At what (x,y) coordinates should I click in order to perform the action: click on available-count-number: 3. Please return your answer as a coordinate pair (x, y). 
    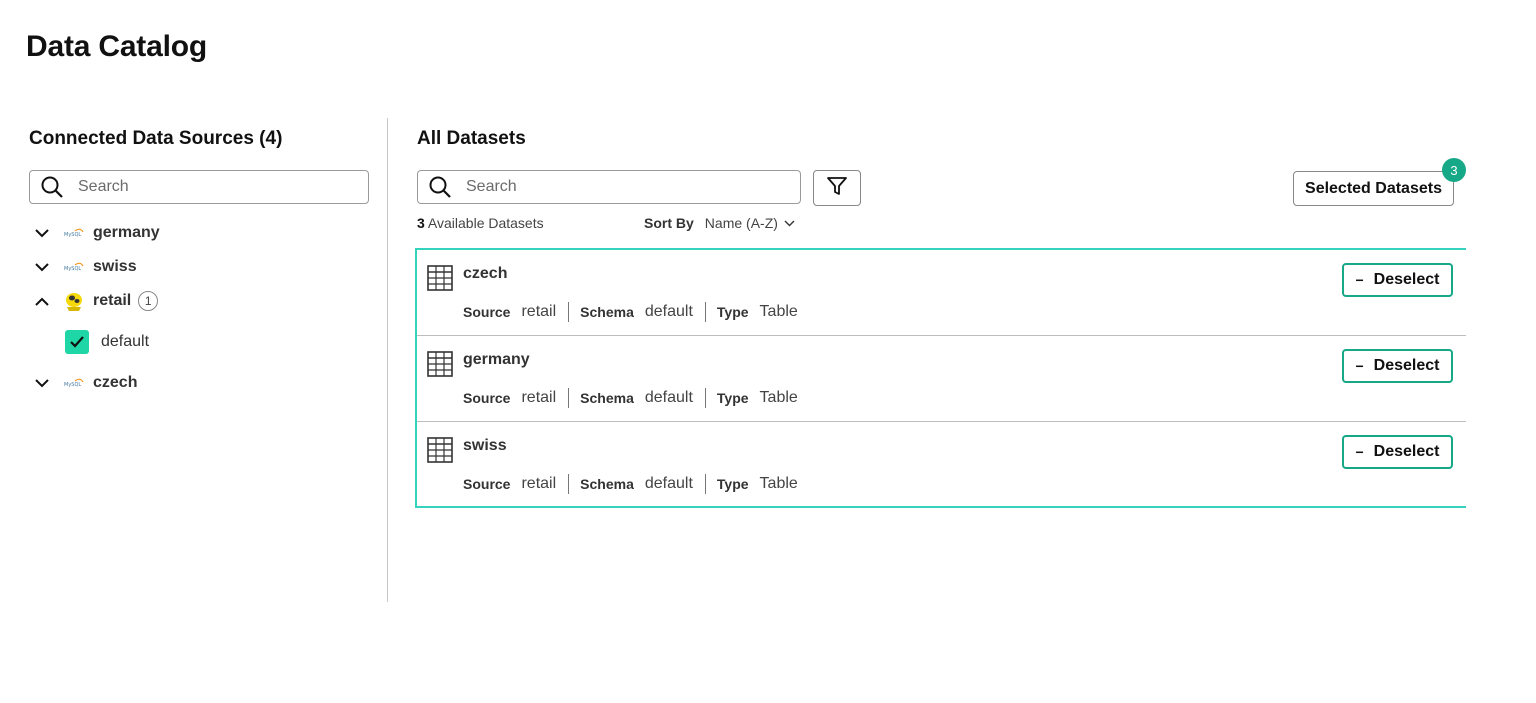
    Looking at the image, I should click on (421, 223).